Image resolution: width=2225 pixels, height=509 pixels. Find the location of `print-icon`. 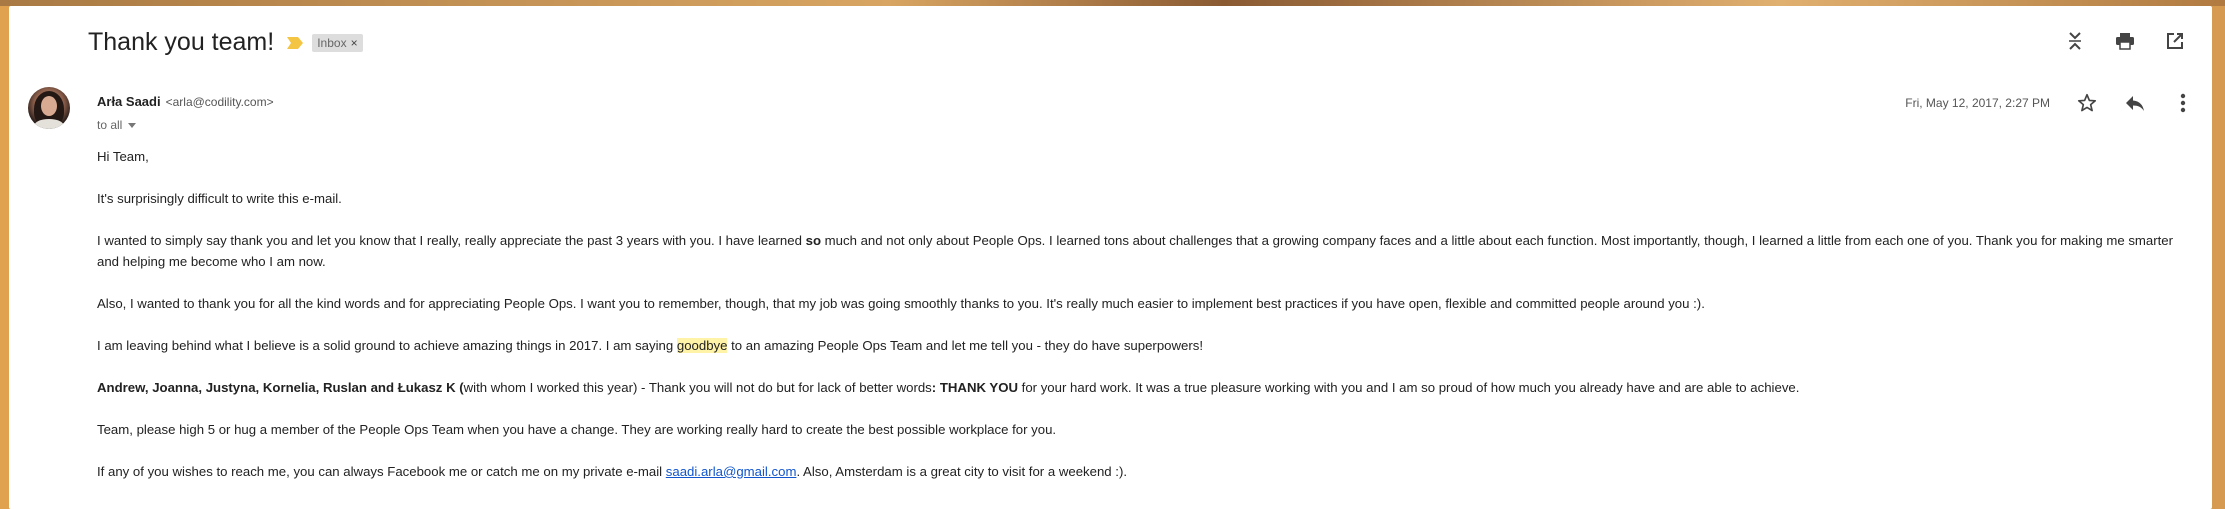

print-icon is located at coordinates (2125, 41).